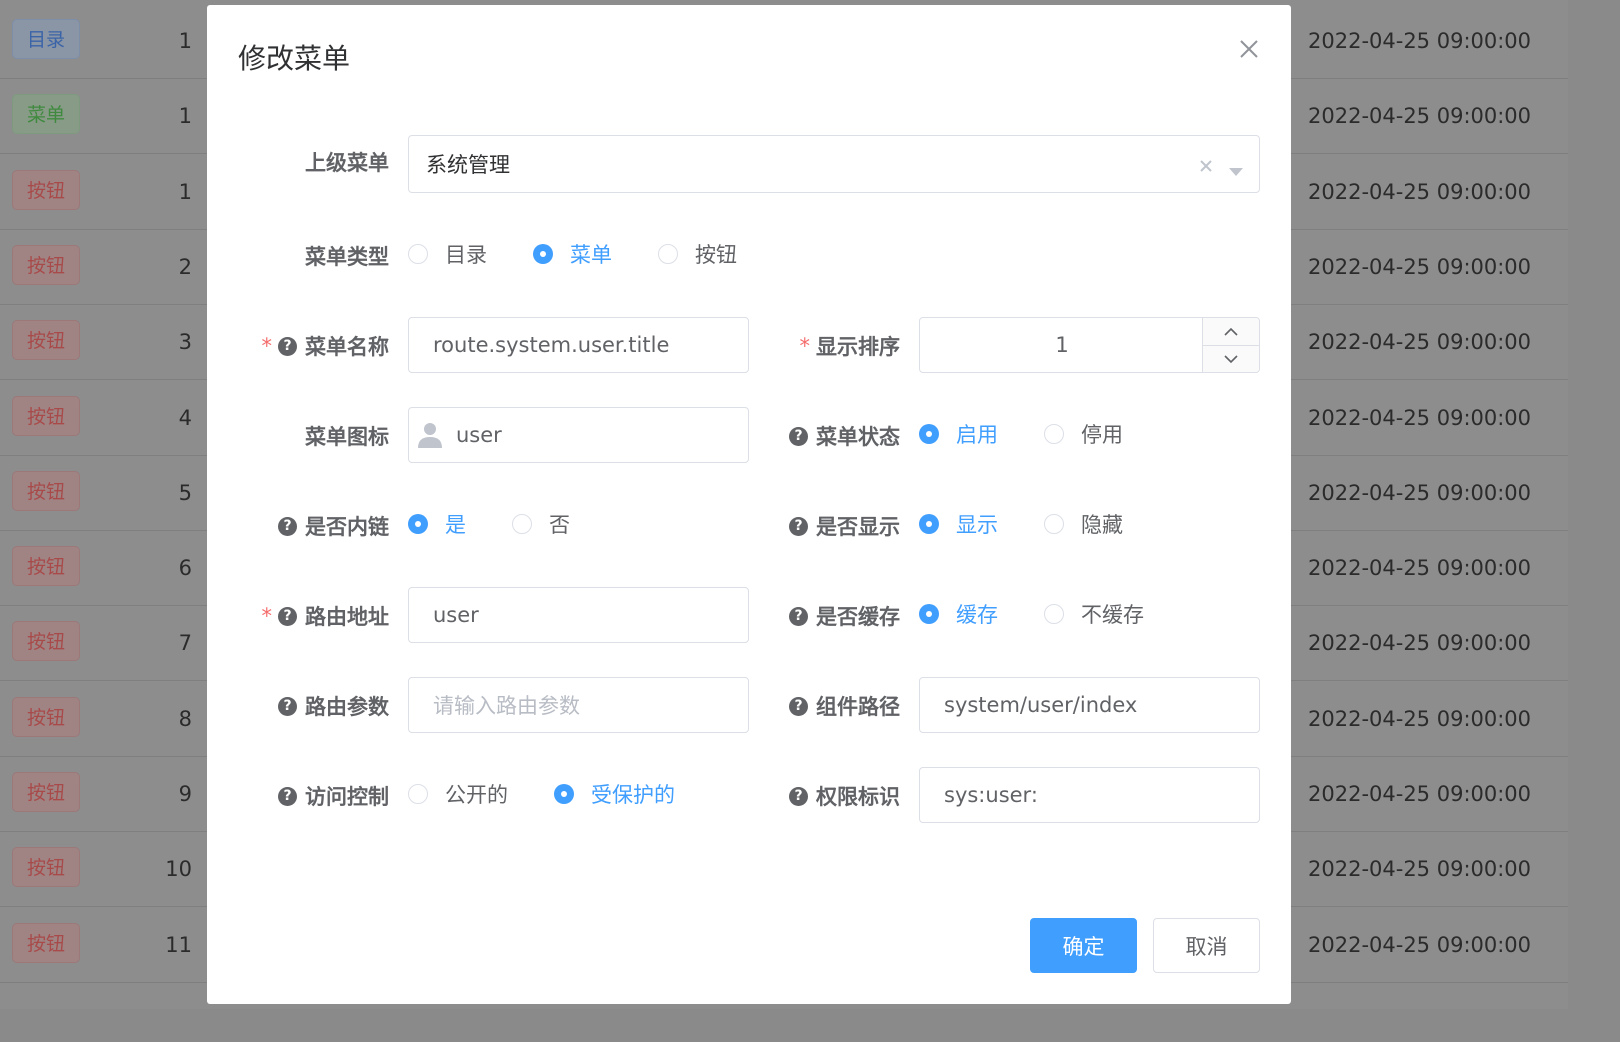 The image size is (1620, 1042). What do you see at coordinates (185, 492) in the screenshot?
I see `order-cell: 5` at bounding box center [185, 492].